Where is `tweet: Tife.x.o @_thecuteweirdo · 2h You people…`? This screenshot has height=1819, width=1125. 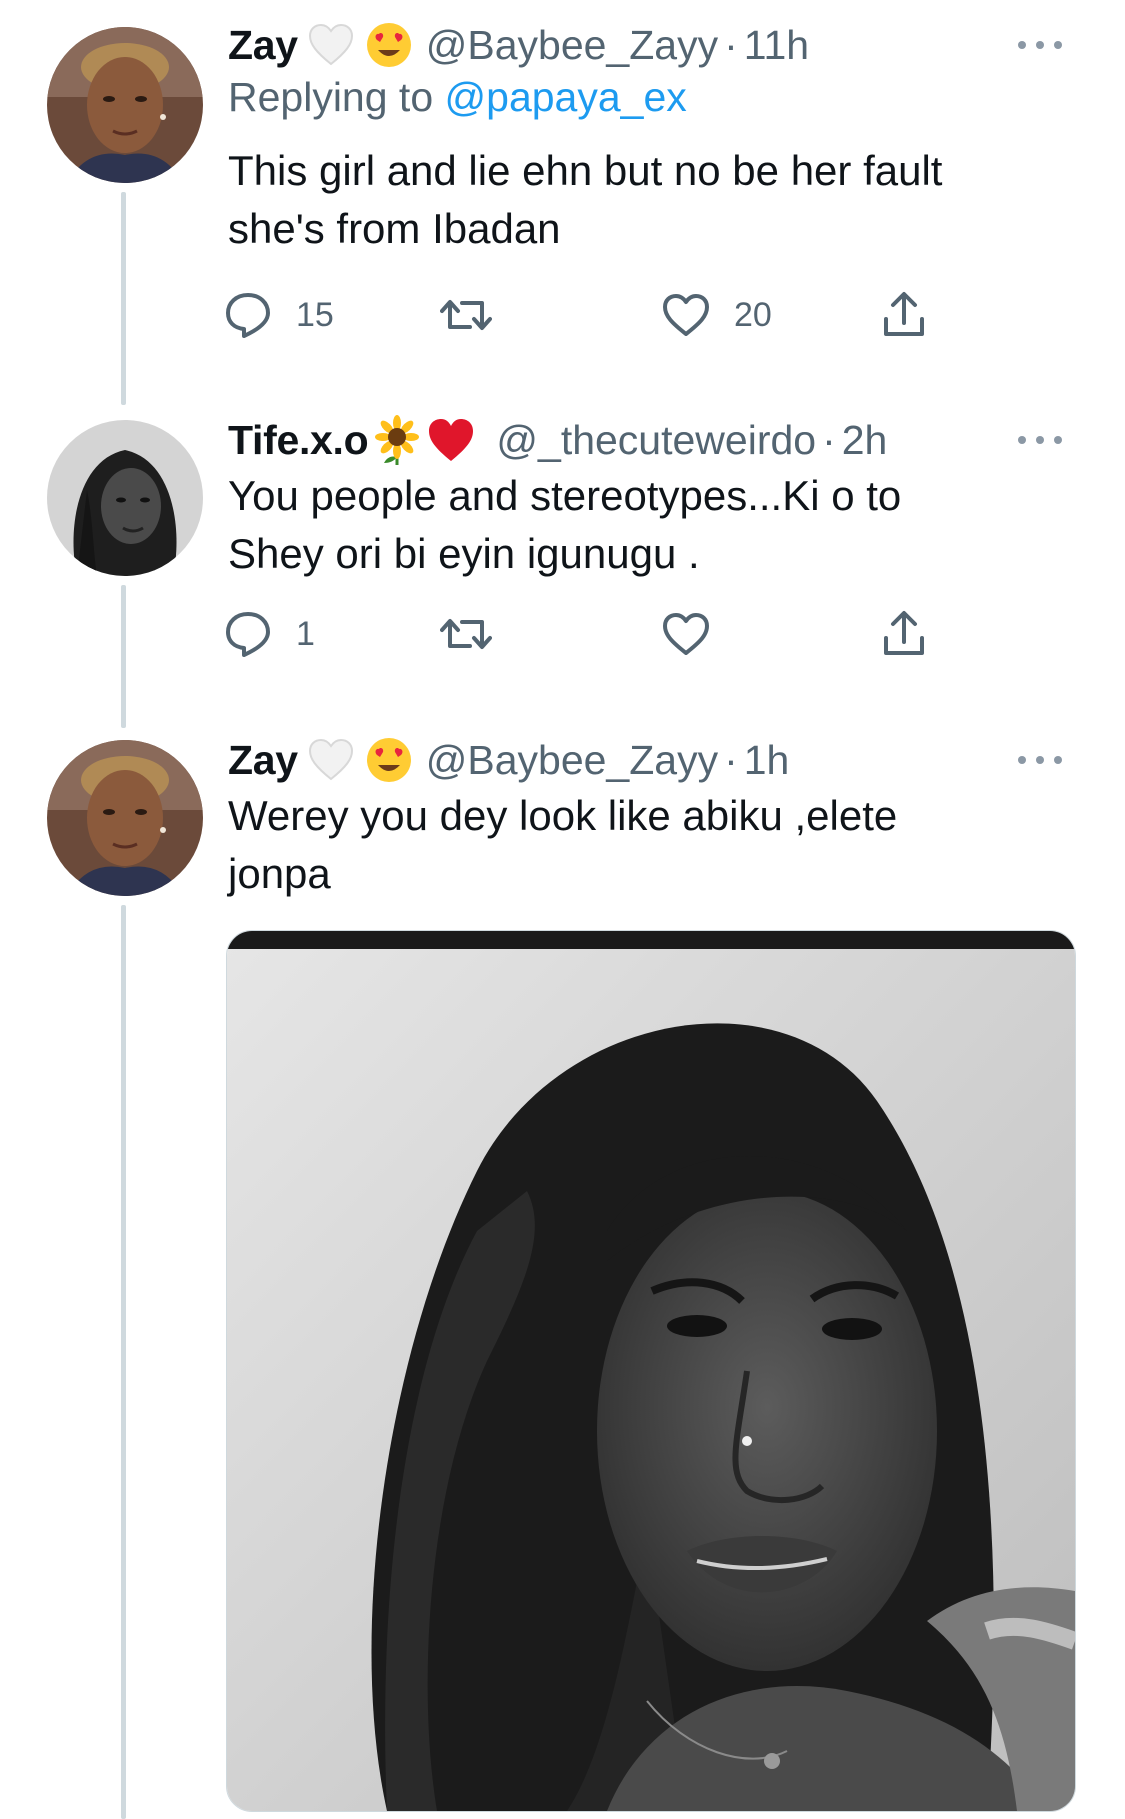
tweet: Tife.x.o @_thecuteweirdo · 2h You people… is located at coordinates (646, 499).